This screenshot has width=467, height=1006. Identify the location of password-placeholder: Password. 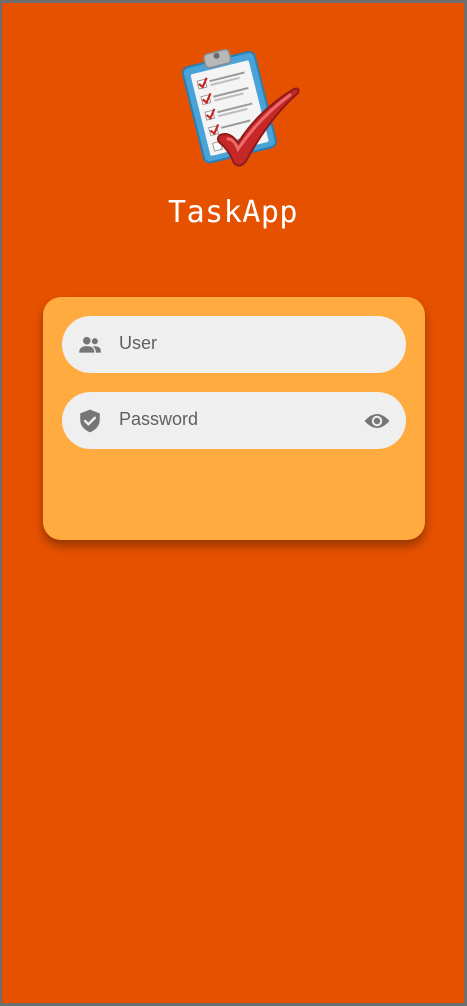
(159, 419).